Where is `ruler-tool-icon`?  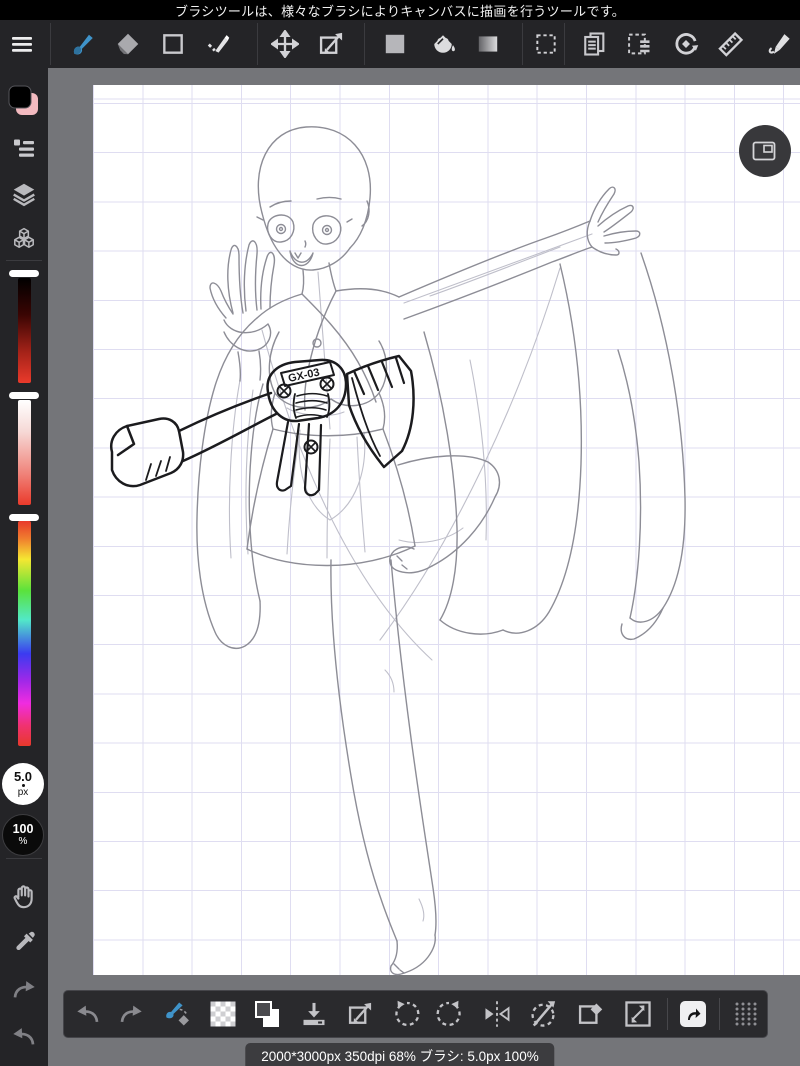 ruler-tool-icon is located at coordinates (731, 44).